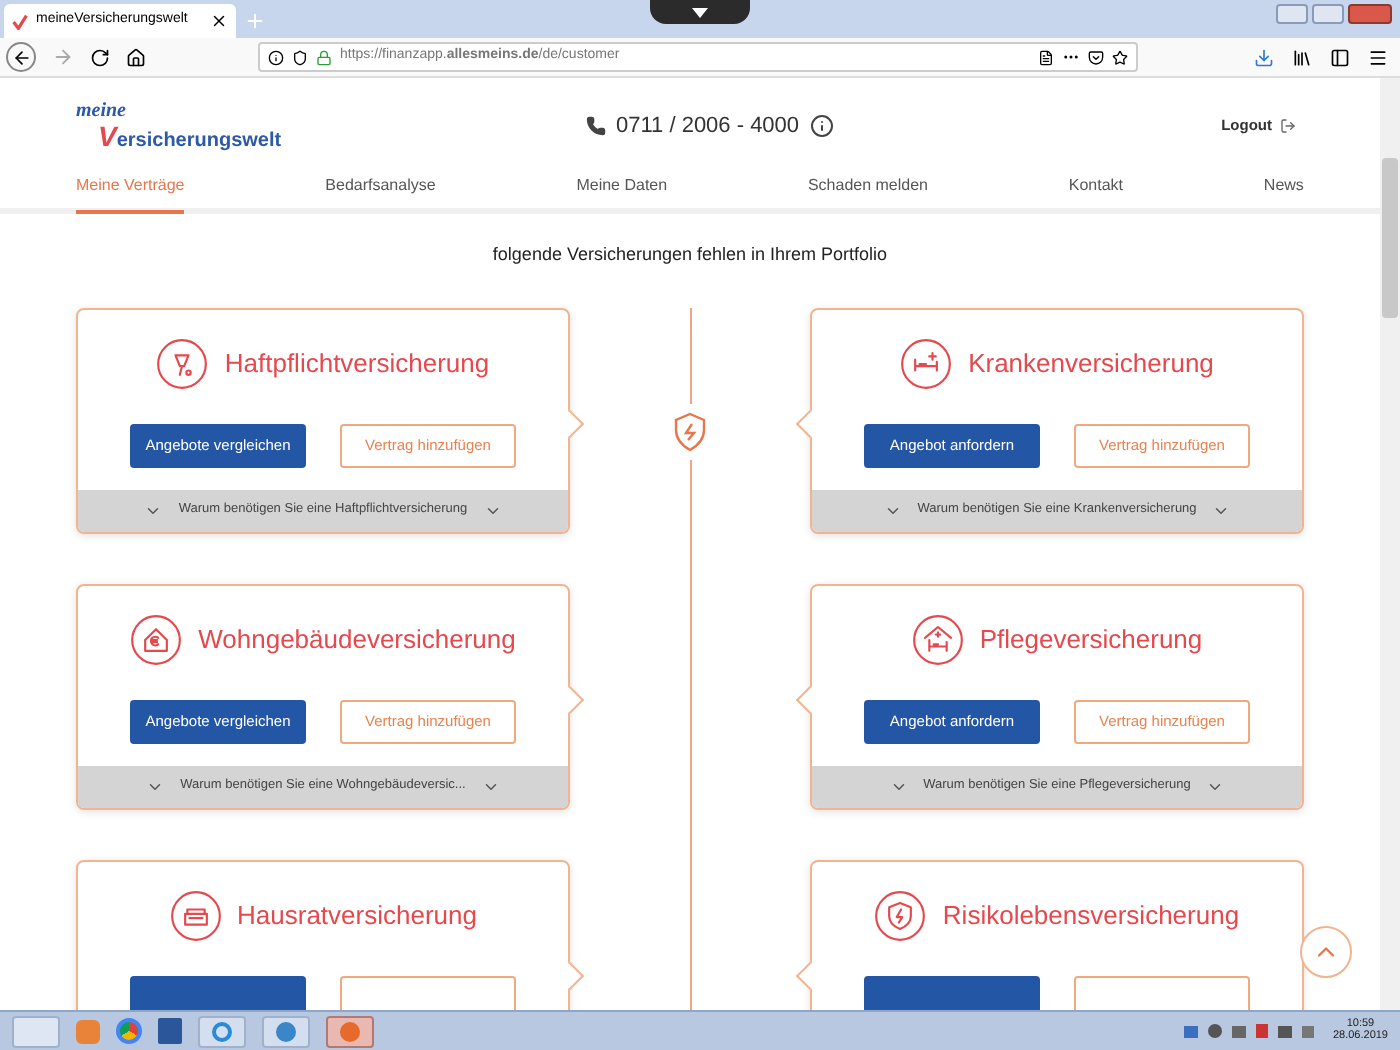 The image size is (1400, 1050). Describe the element at coordinates (156, 639) in the screenshot. I see `house-icon` at that location.